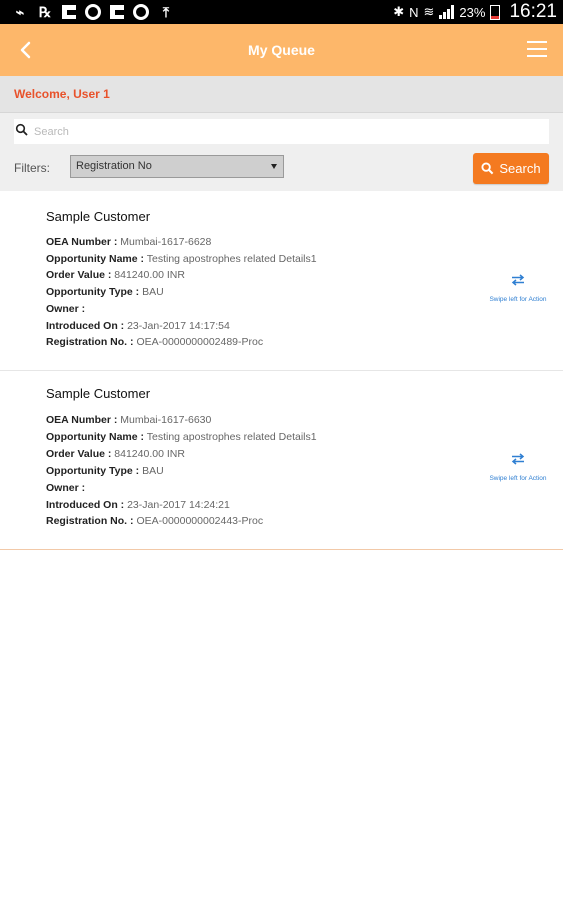 This screenshot has width=563, height=900. I want to click on app-bar: My Queue, so click(281, 50).